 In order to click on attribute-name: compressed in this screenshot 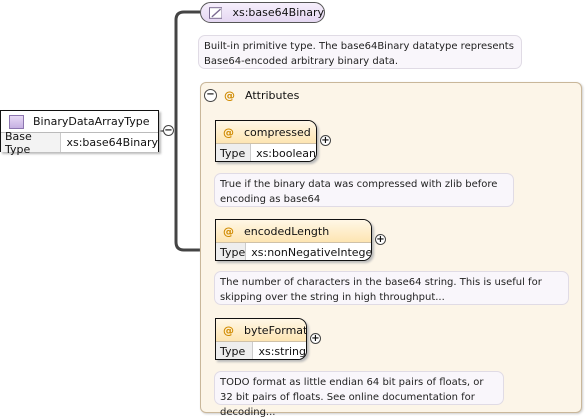, I will do `click(277, 132)`.